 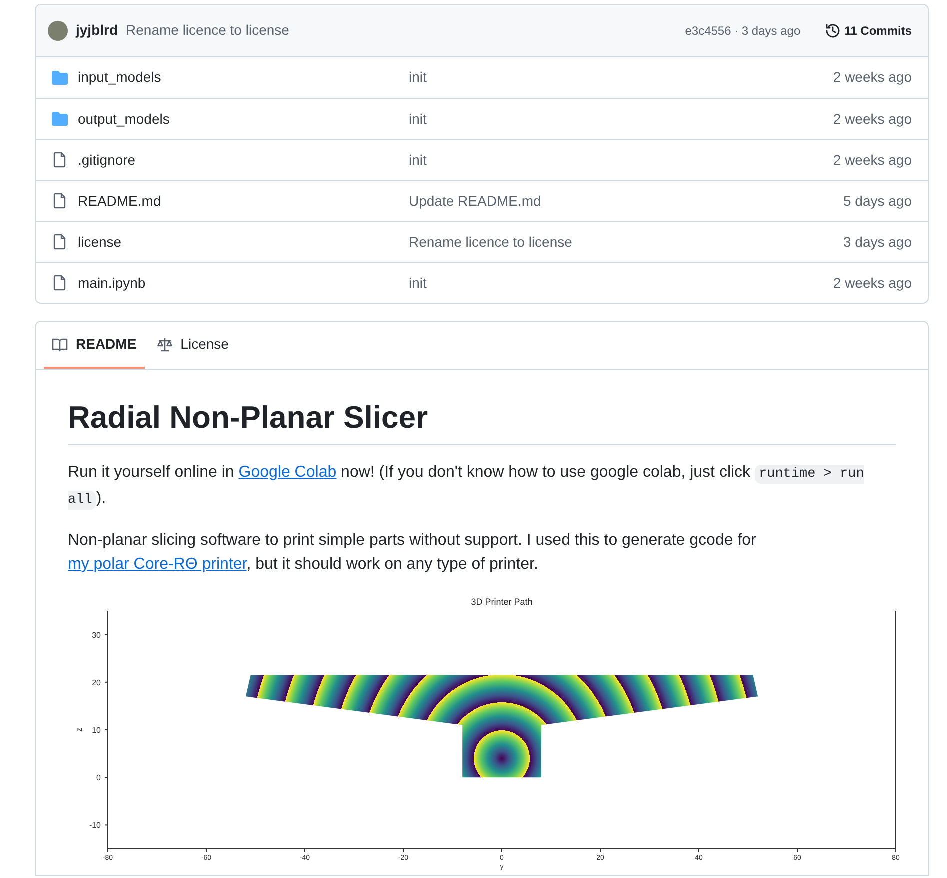 What do you see at coordinates (164, 344) in the screenshot?
I see `scale-icon` at bounding box center [164, 344].